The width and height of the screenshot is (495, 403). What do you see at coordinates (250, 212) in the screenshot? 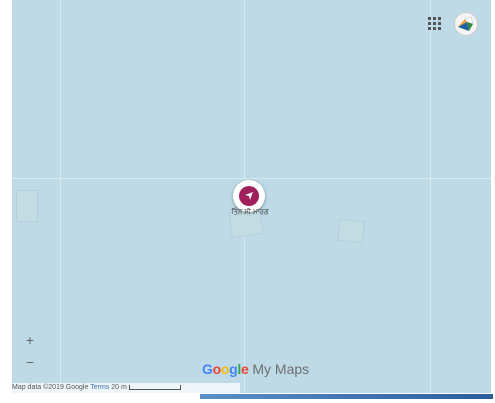
I see `marker-label: ਤਿੰਨ ਸੀ ਮਾਰਗ` at bounding box center [250, 212].